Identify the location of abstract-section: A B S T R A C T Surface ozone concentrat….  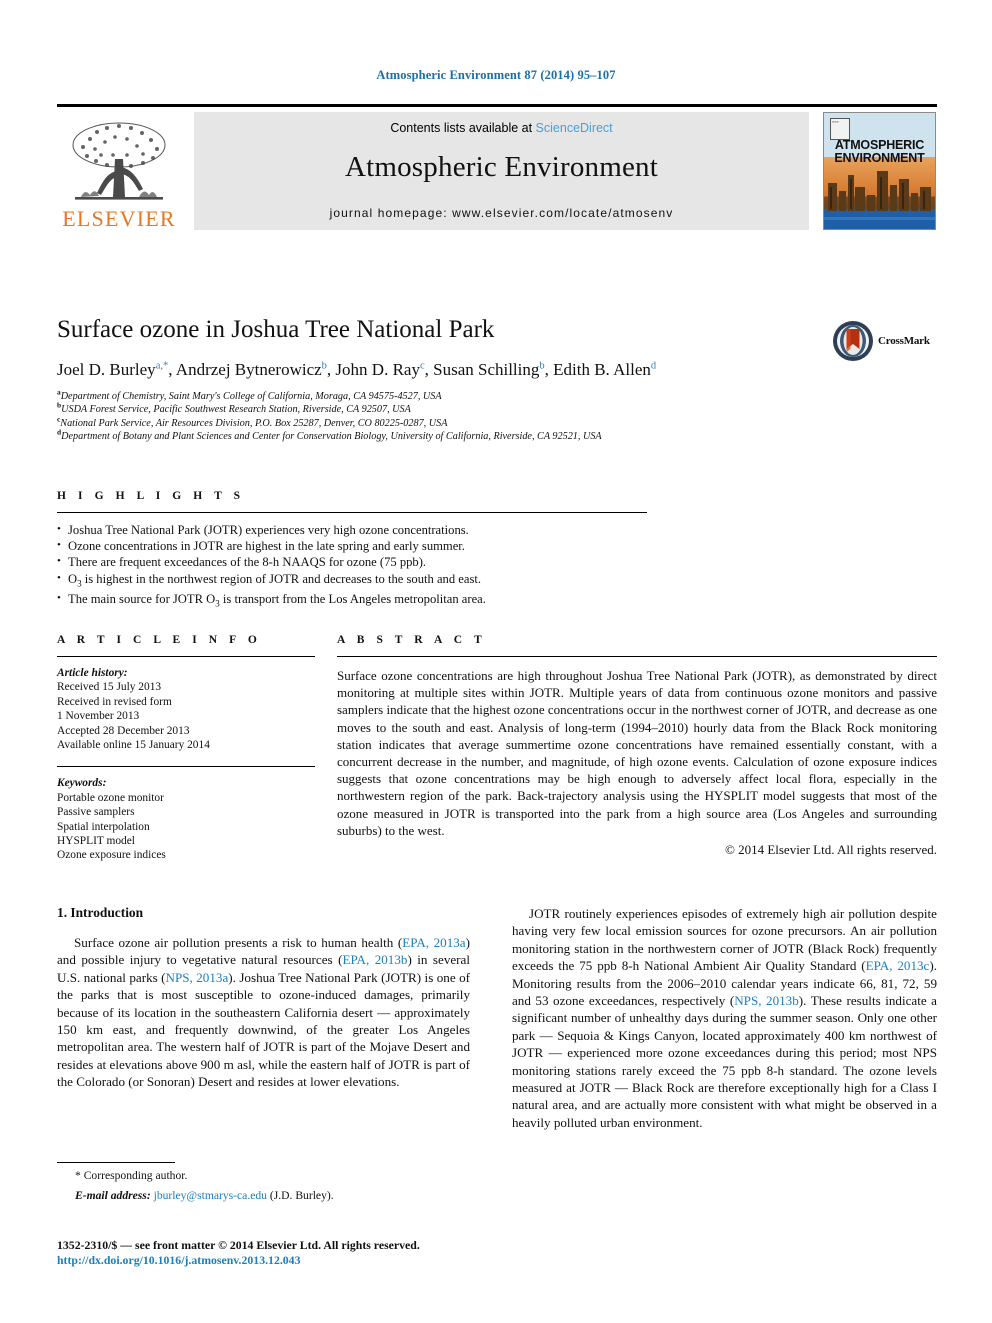
(637, 746).